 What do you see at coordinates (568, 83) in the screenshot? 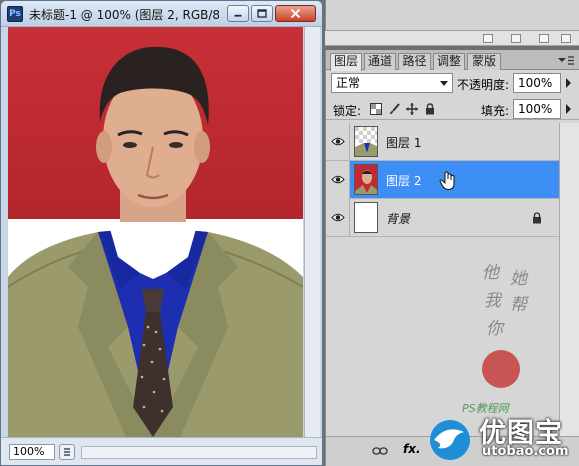
I see `opacity-slider-arrow-icon` at bounding box center [568, 83].